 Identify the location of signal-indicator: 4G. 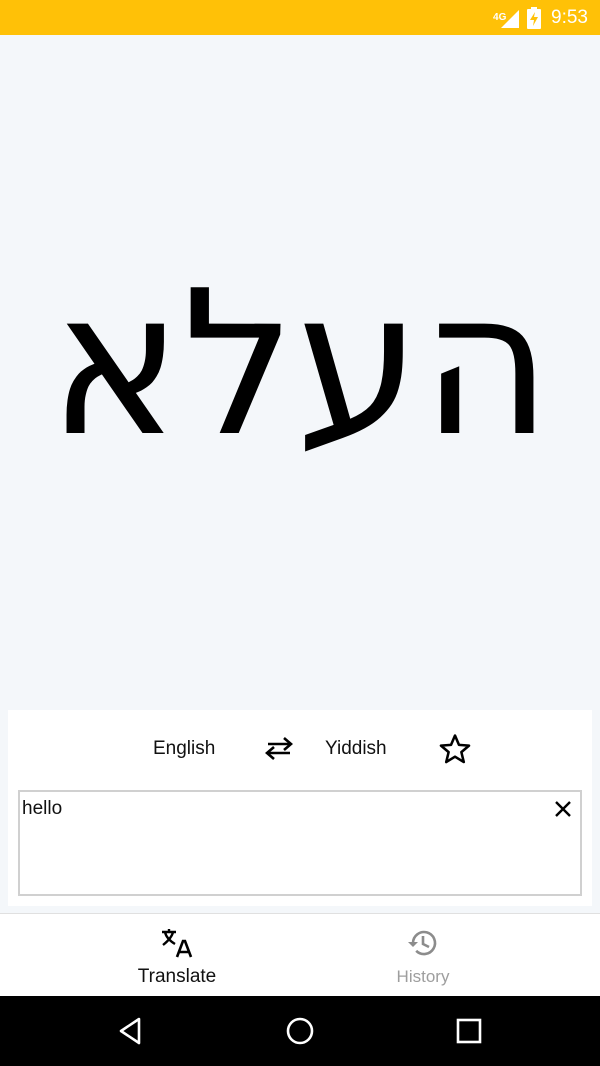
(506, 18).